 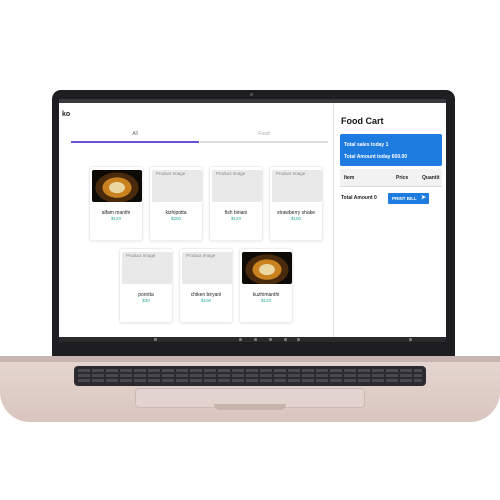 I want to click on print-bill-label: PRINT BILL, so click(x=404, y=198).